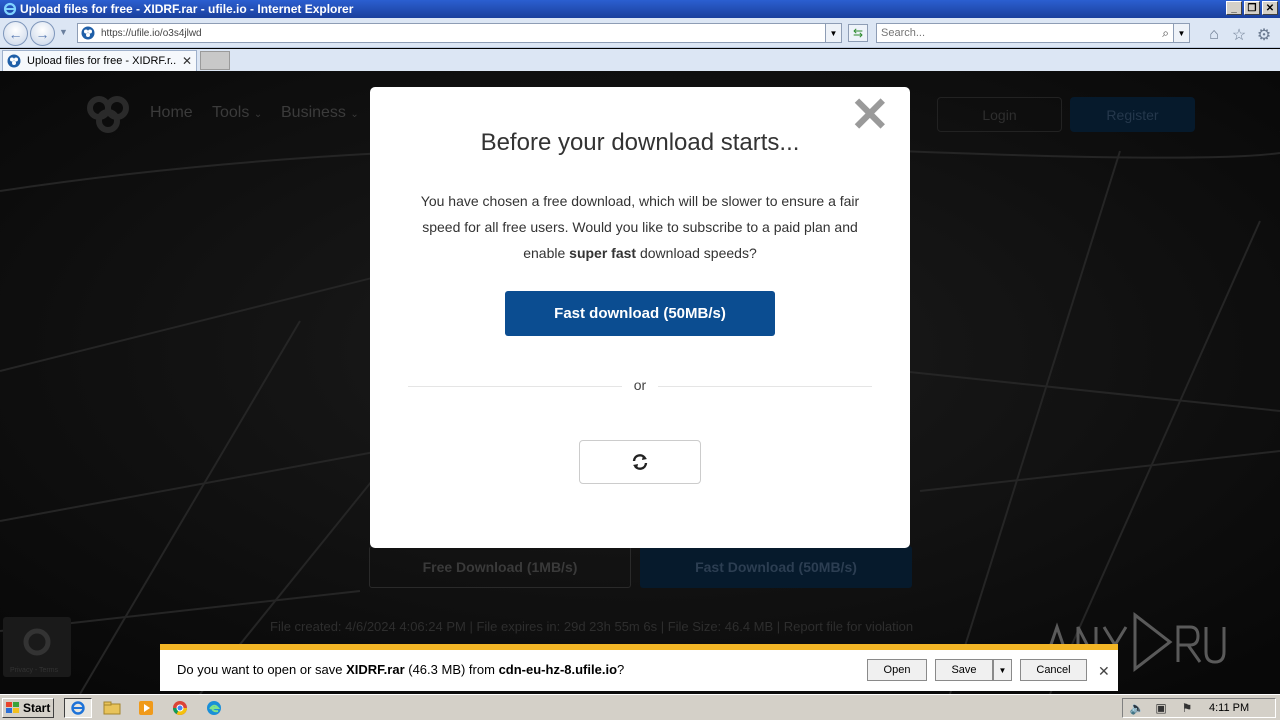  Describe the element at coordinates (558, 669) in the screenshot. I see `download-host: cdn-eu-hz-8.ufile.io` at that location.